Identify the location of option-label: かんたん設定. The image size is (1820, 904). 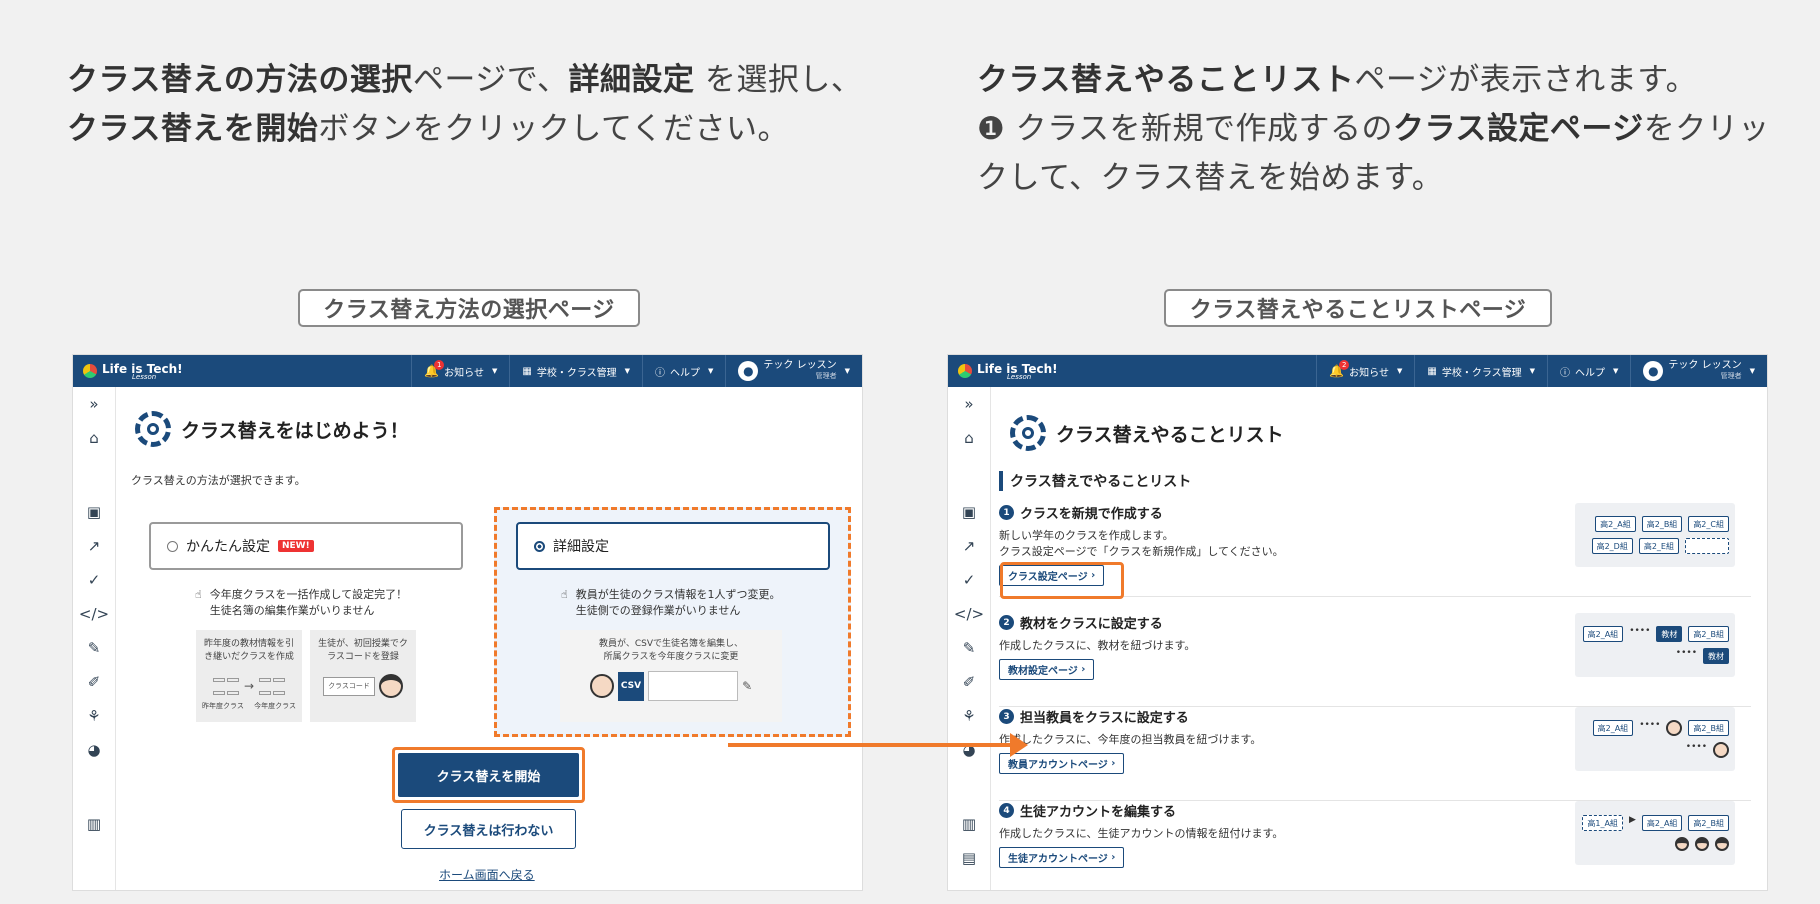
(228, 547).